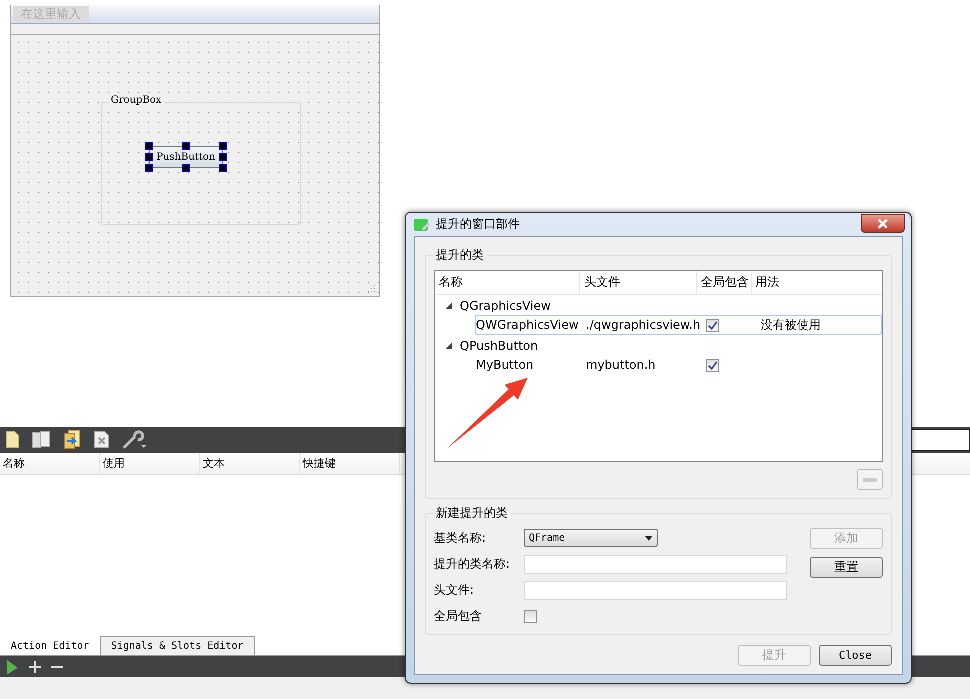 Image resolution: width=970 pixels, height=699 pixels. Describe the element at coordinates (372, 289) in the screenshot. I see `size-grip-icon` at that location.